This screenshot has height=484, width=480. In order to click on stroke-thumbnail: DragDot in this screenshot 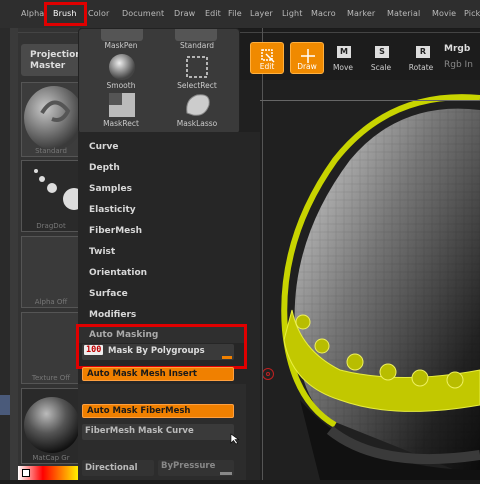, I will do `click(51, 196)`.